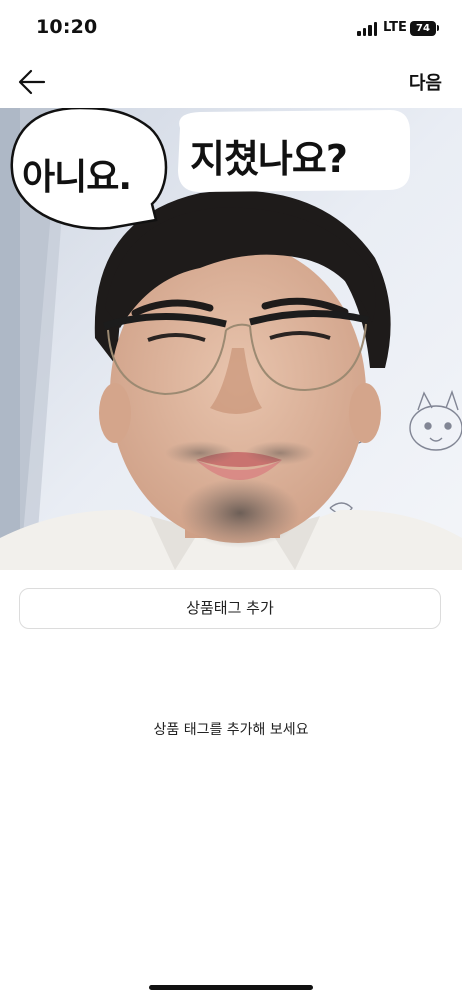 Image resolution: width=462 pixels, height=1000 pixels. Describe the element at coordinates (395, 27) in the screenshot. I see `network-type: LTE` at that location.